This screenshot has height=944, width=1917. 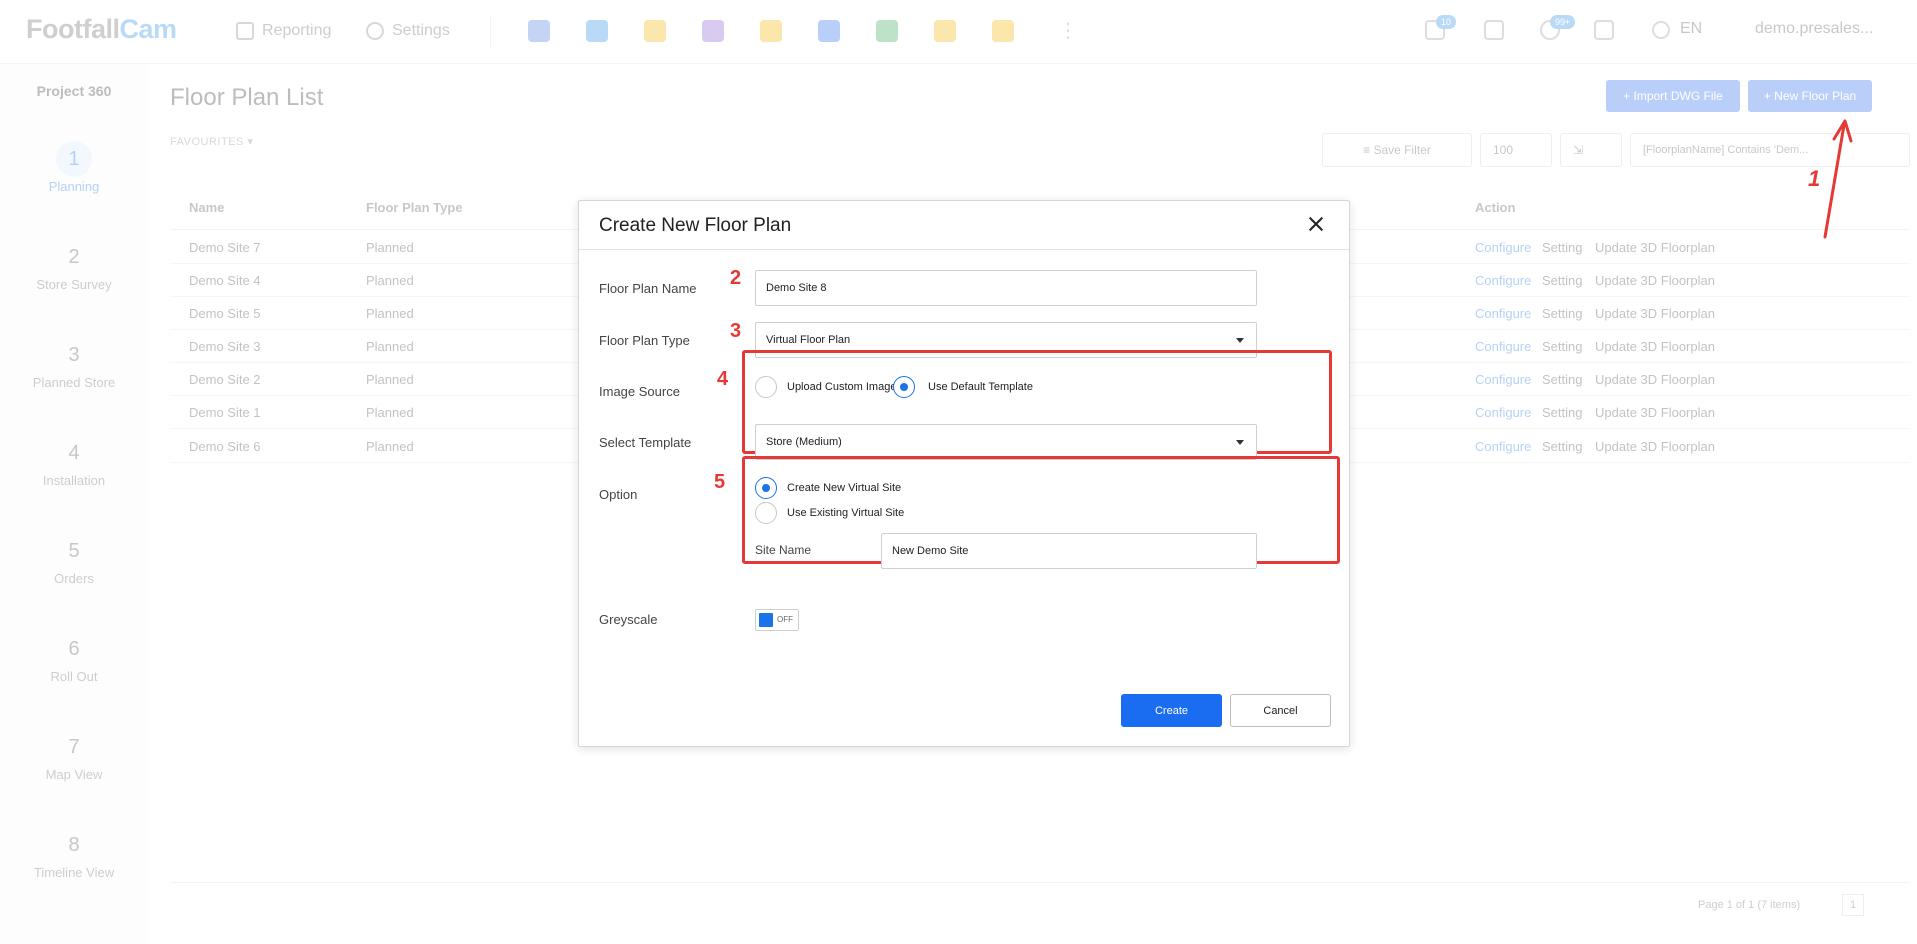 I want to click on step-roll-out: 6 Roll Out, so click(x=74, y=657).